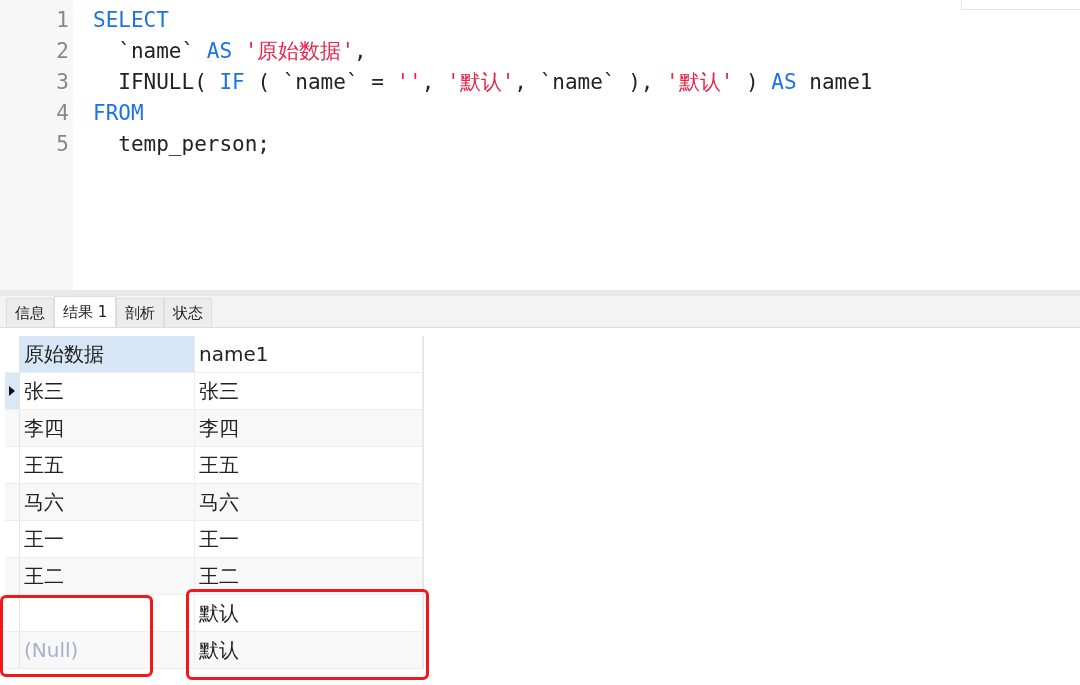  Describe the element at coordinates (119, 113) in the screenshot. I see `code-line: FROM` at that location.